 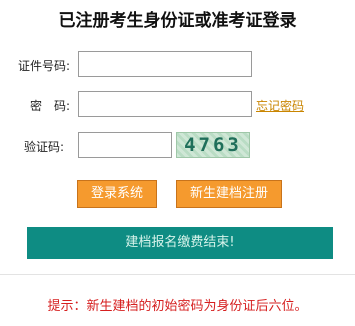 What do you see at coordinates (280, 105) in the screenshot?
I see `forgot-password-link: 忘记密码` at bounding box center [280, 105].